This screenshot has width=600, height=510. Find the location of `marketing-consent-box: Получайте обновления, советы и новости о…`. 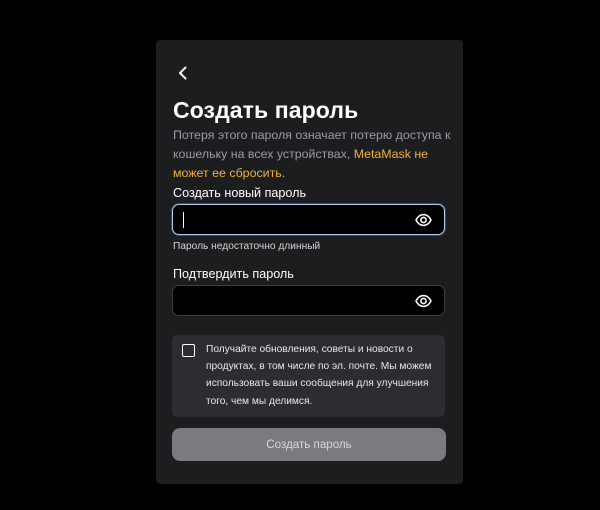

marketing-consent-box: Получайте обновления, советы и новости о… is located at coordinates (308, 376).